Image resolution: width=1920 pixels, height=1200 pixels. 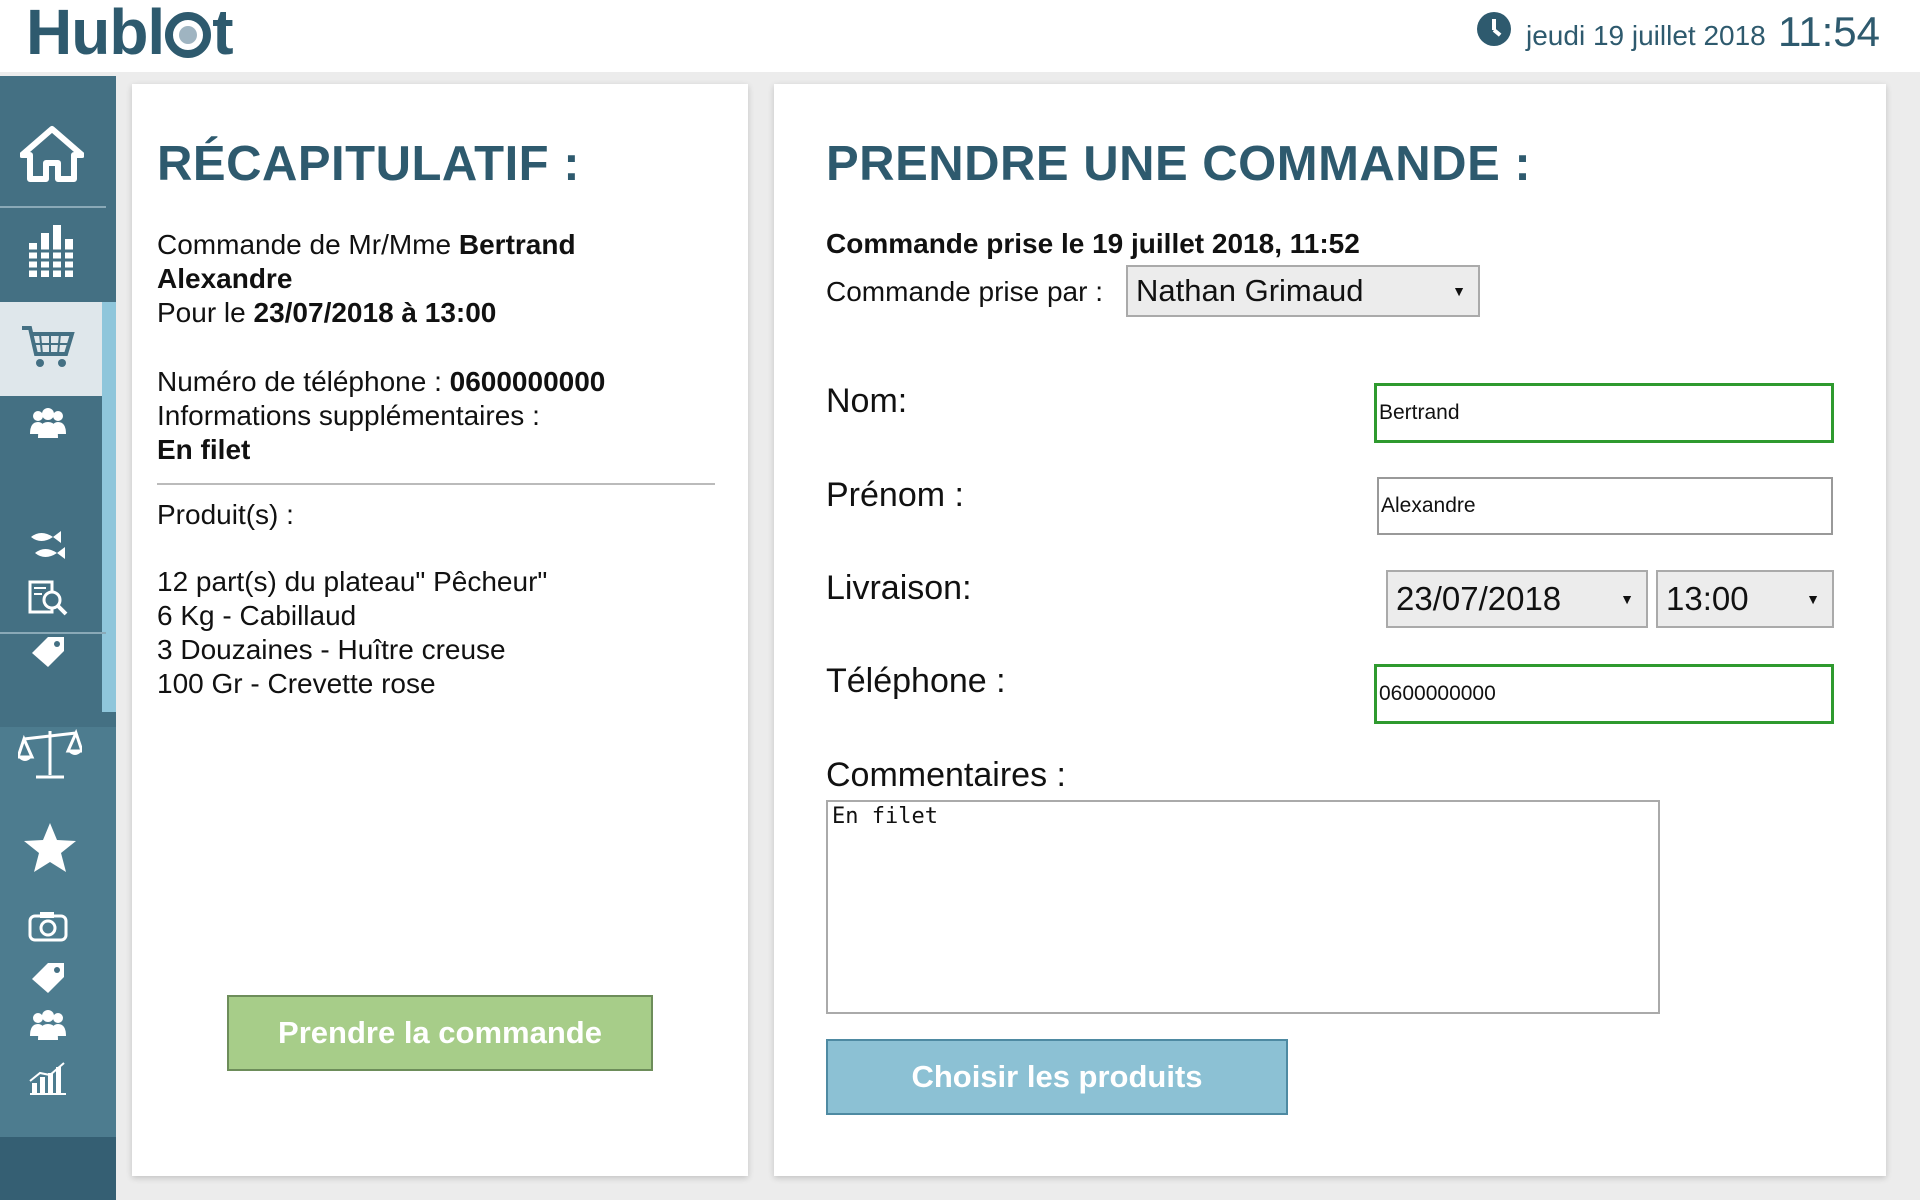 I want to click on users-icon, so click(x=48, y=1026).